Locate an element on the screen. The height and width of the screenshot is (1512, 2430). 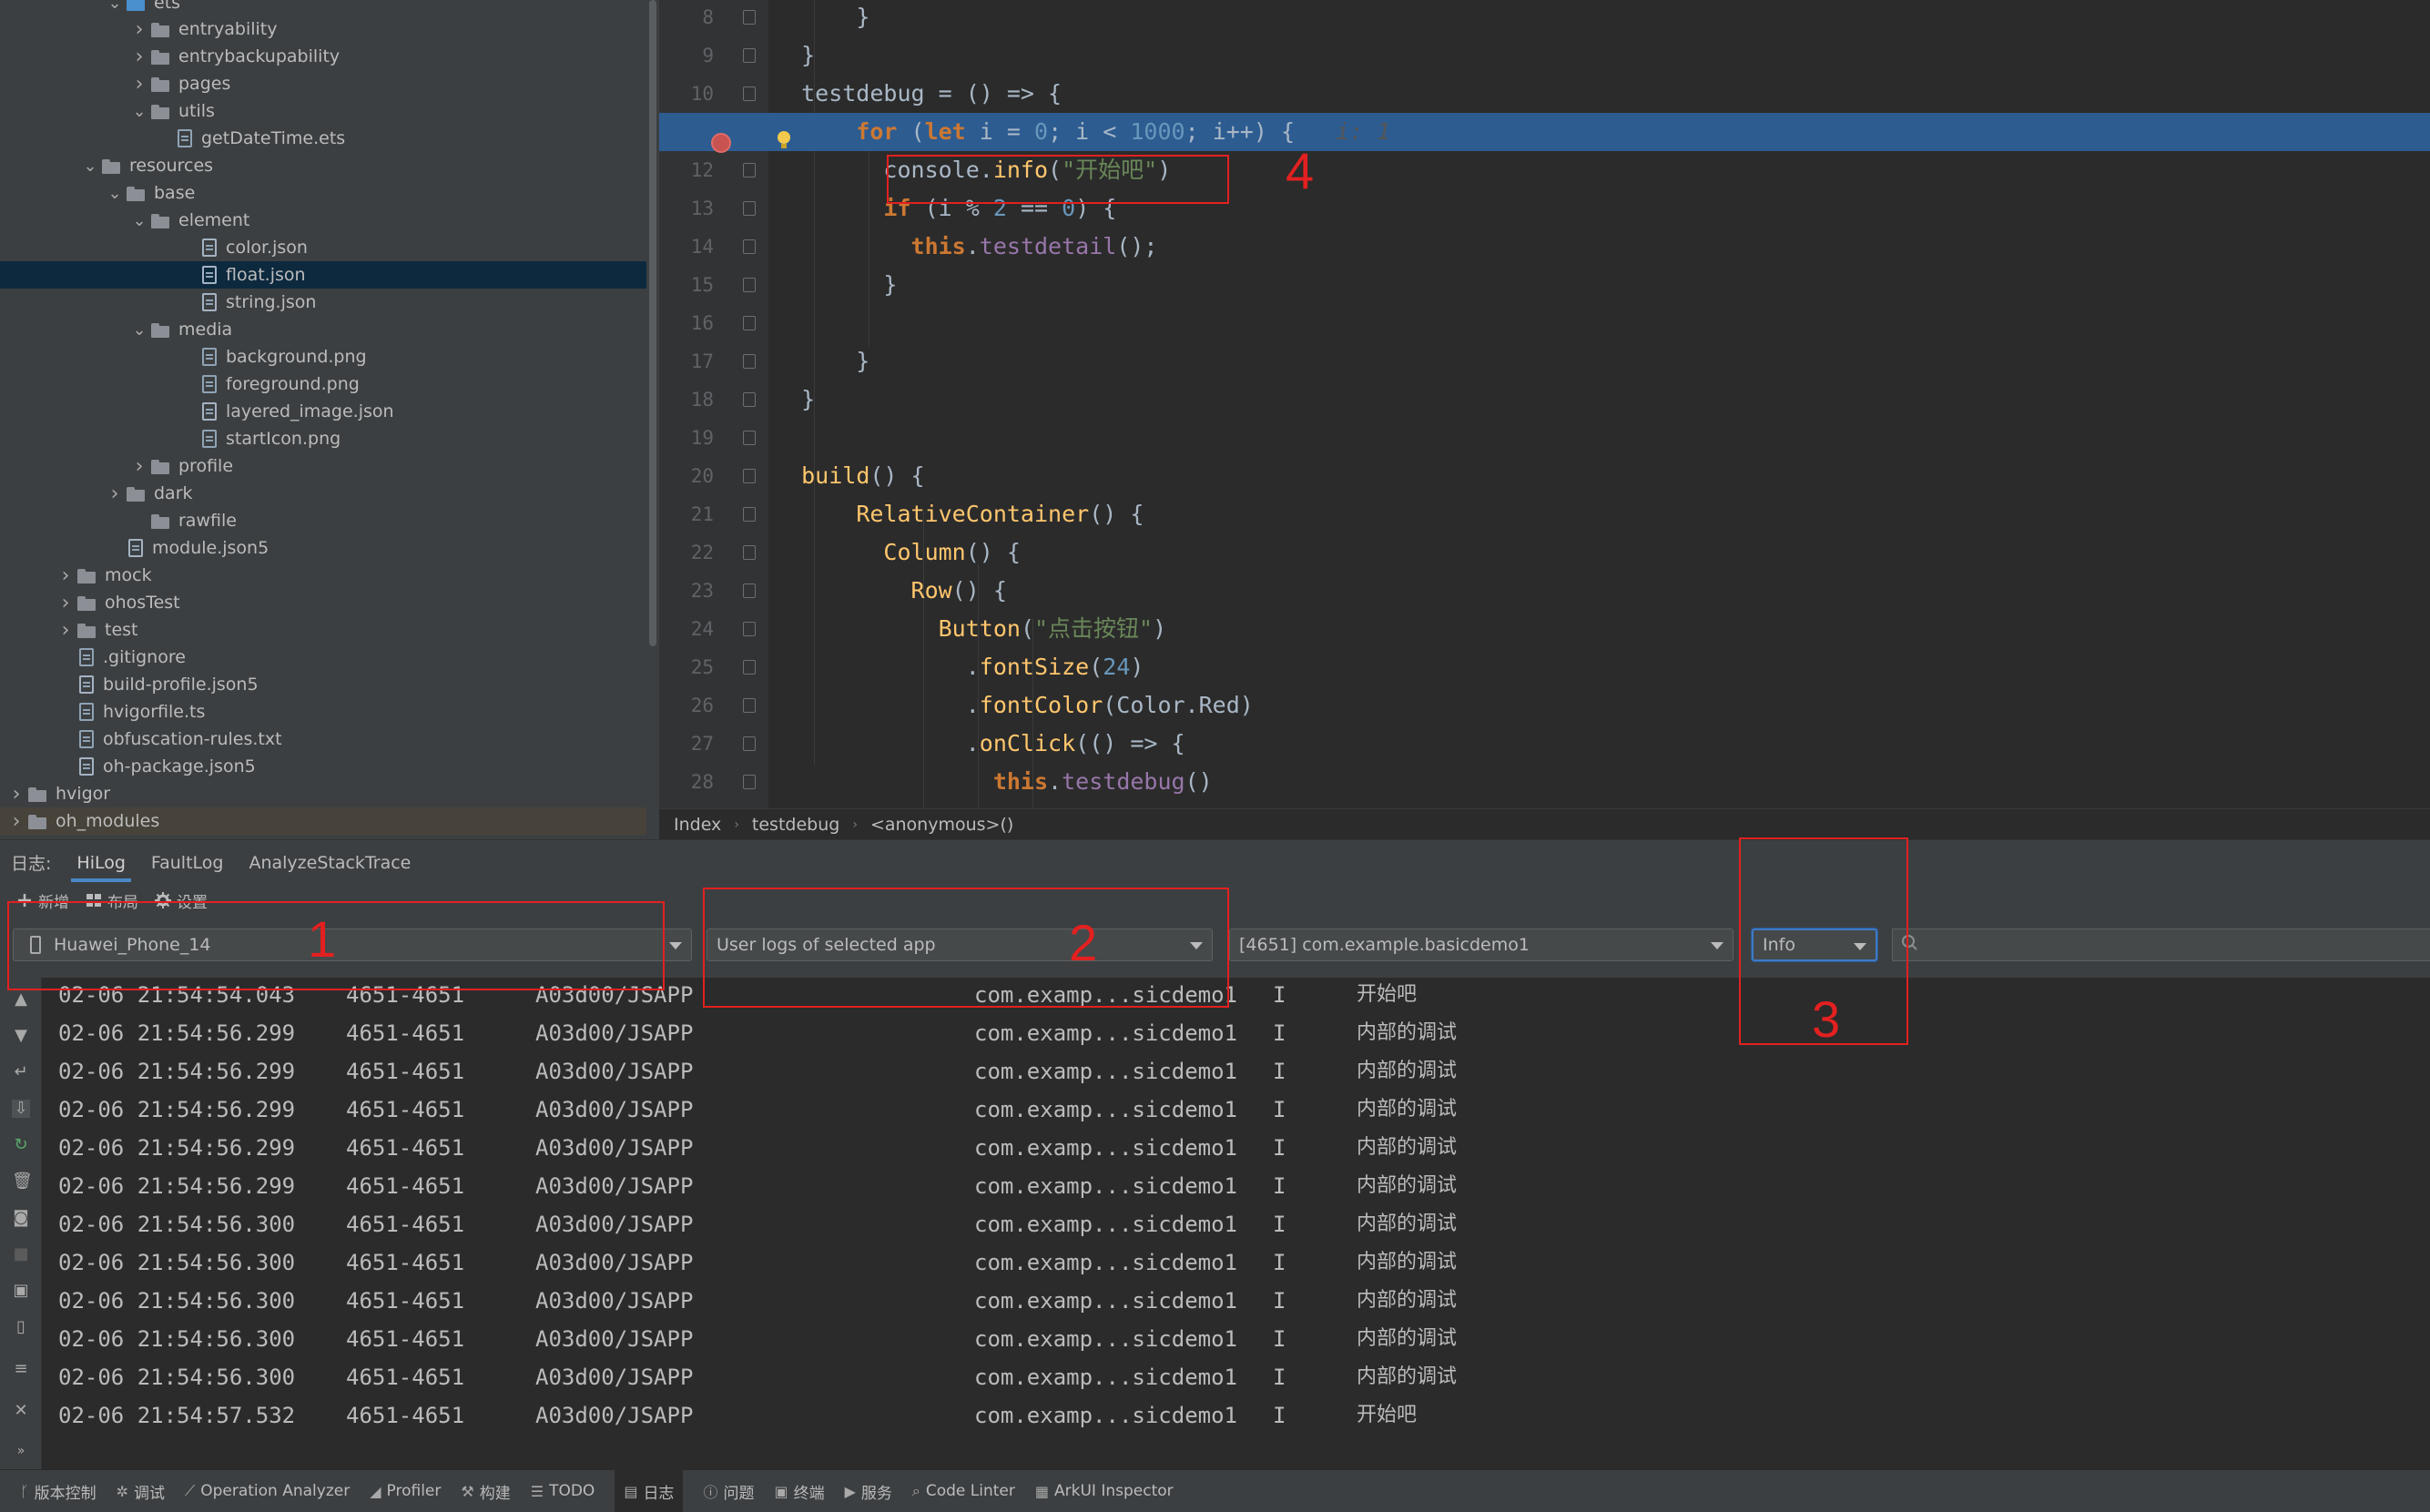
tree-item: ⌄ ets is located at coordinates (323, 8).